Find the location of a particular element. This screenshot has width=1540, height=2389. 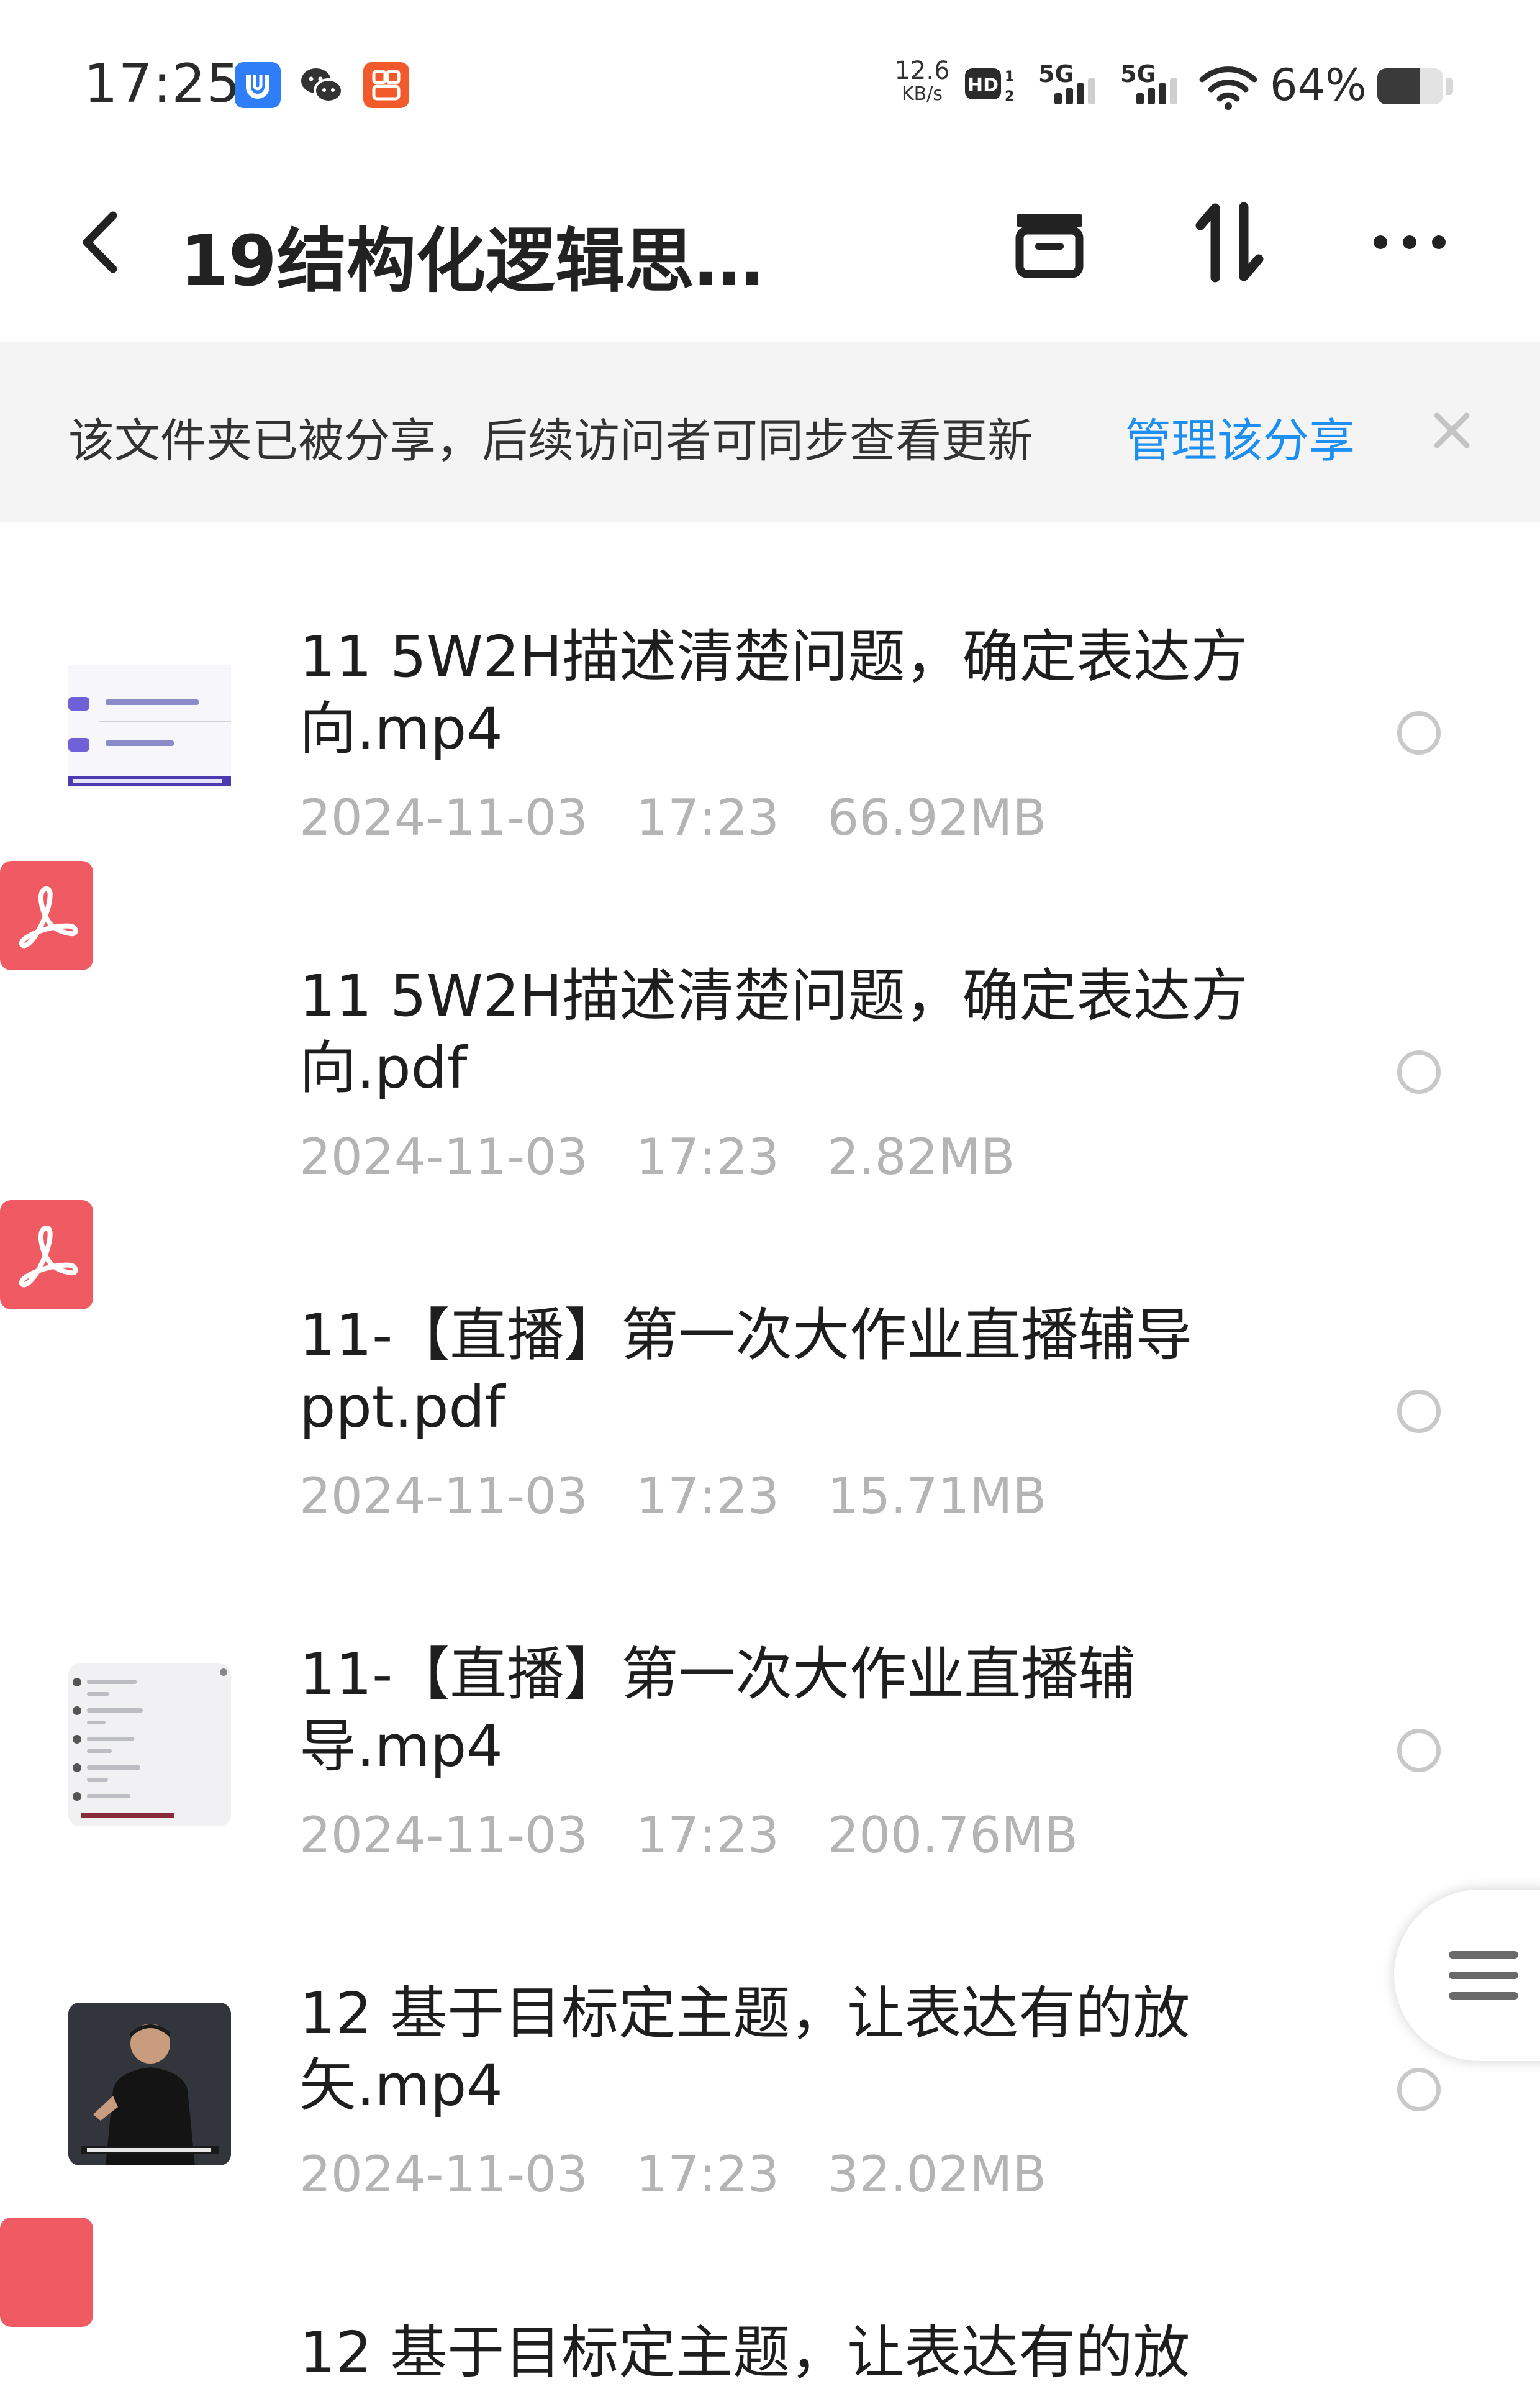

svg-text: 2 is located at coordinates (1010, 97).